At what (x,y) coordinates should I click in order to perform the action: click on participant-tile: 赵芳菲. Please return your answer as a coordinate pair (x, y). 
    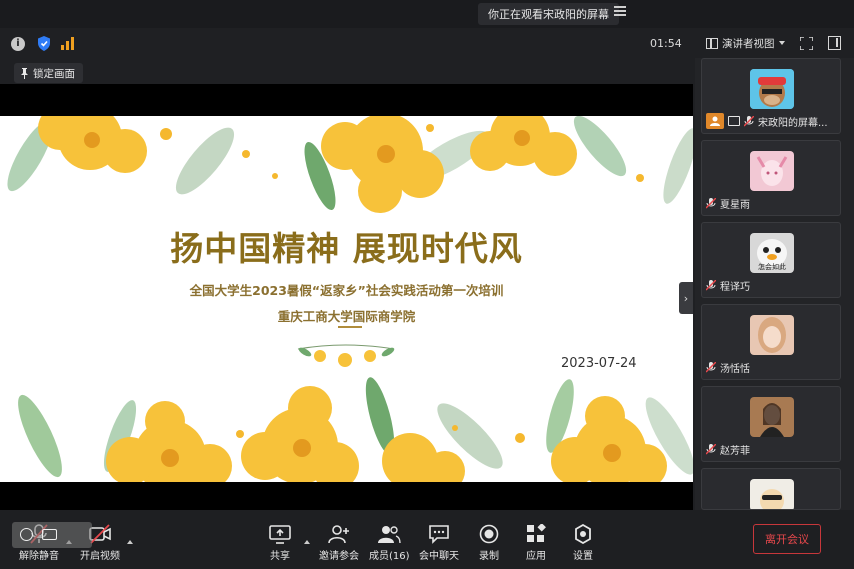
    Looking at the image, I should click on (771, 424).